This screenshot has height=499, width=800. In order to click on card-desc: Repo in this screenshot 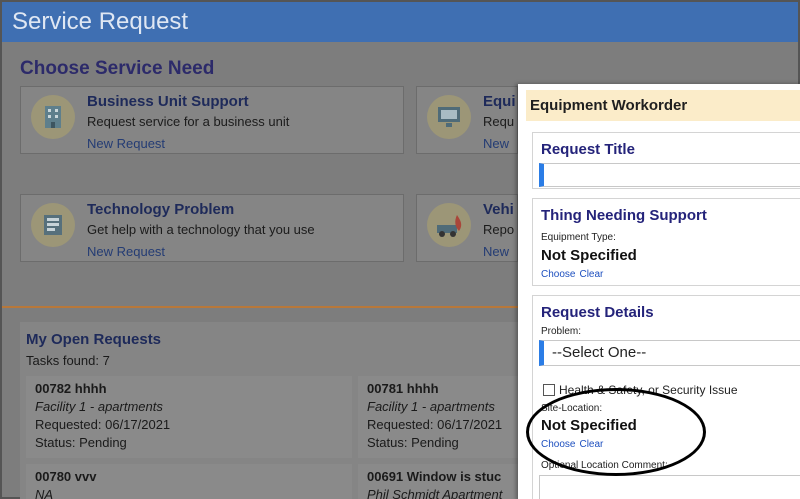, I will do `click(499, 229)`.